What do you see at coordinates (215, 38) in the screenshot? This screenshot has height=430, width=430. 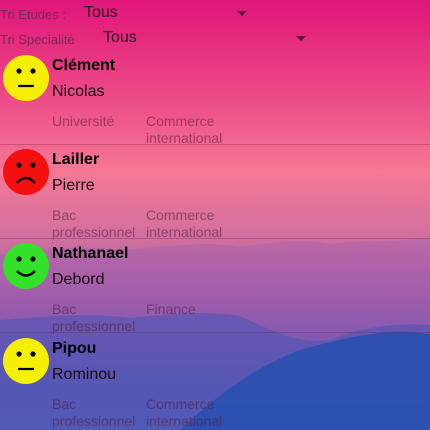 I see `filter-specialite: Tri Specialité Tous` at bounding box center [215, 38].